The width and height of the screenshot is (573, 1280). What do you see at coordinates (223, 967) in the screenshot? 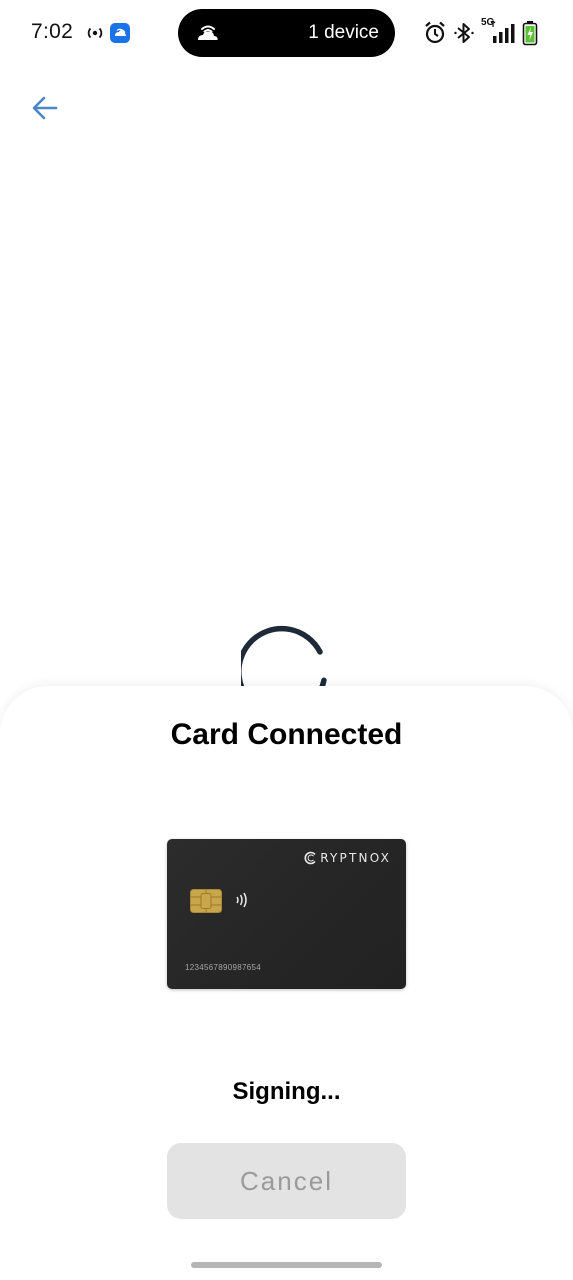
I see `card-number: 1234567890987654` at bounding box center [223, 967].